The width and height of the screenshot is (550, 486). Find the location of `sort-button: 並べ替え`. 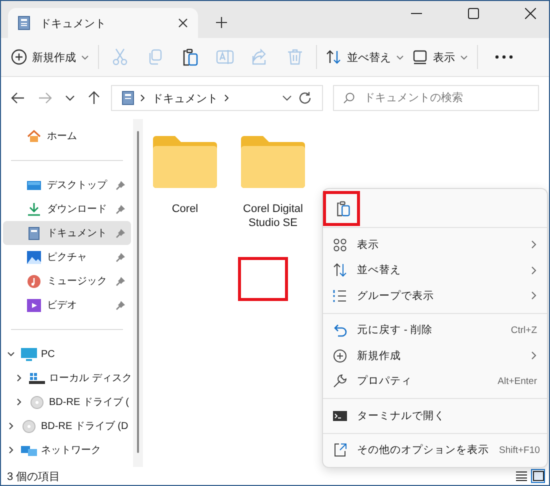

sort-button: 並べ替え is located at coordinates (365, 57).